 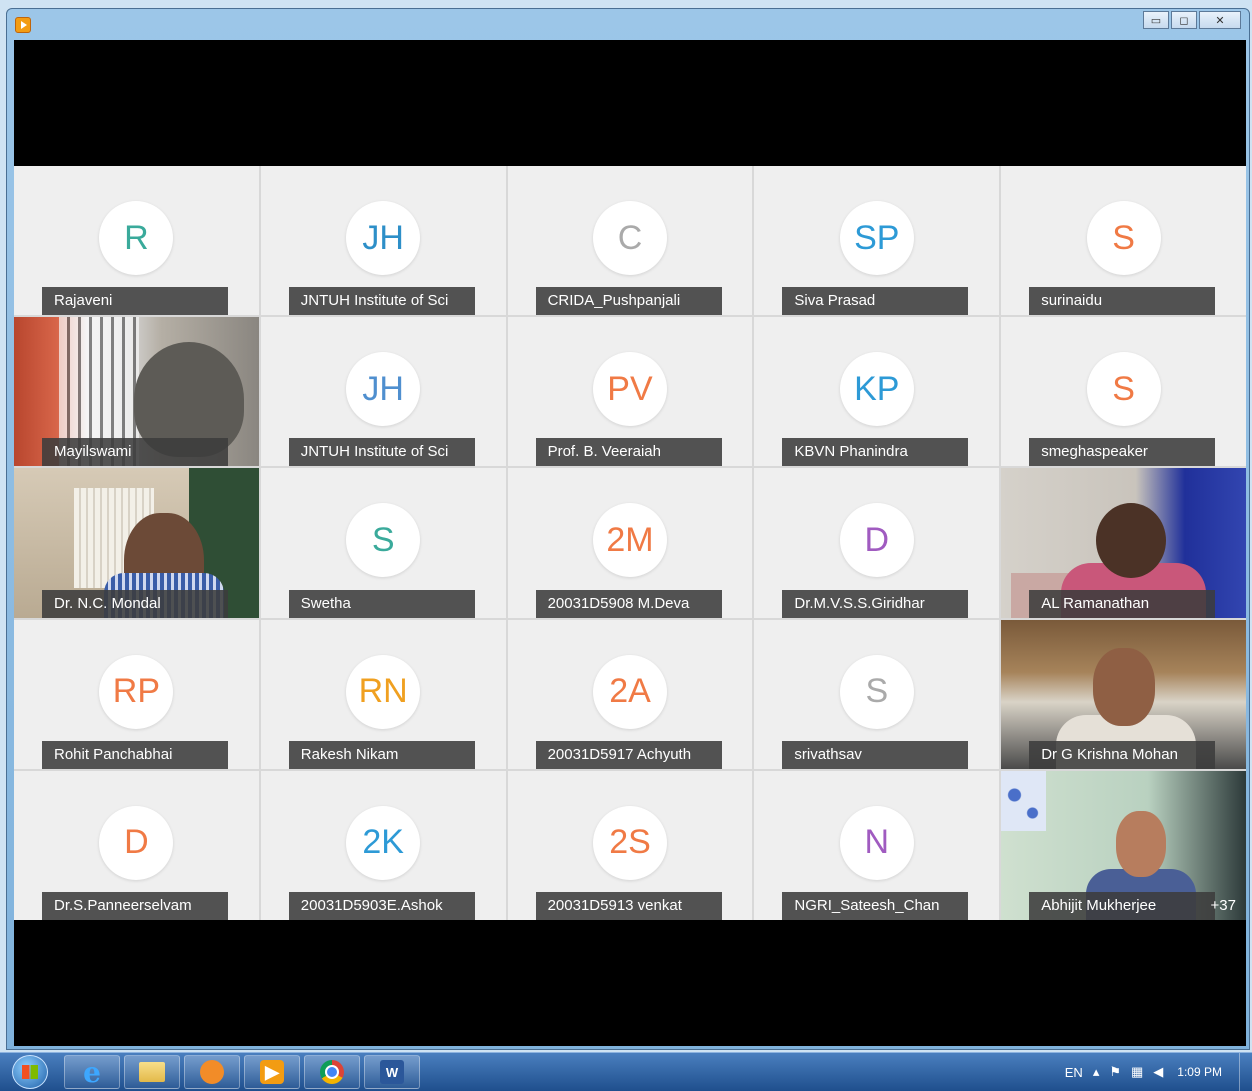 What do you see at coordinates (1122, 301) in the screenshot?
I see `participant-name: surinaidu` at bounding box center [1122, 301].